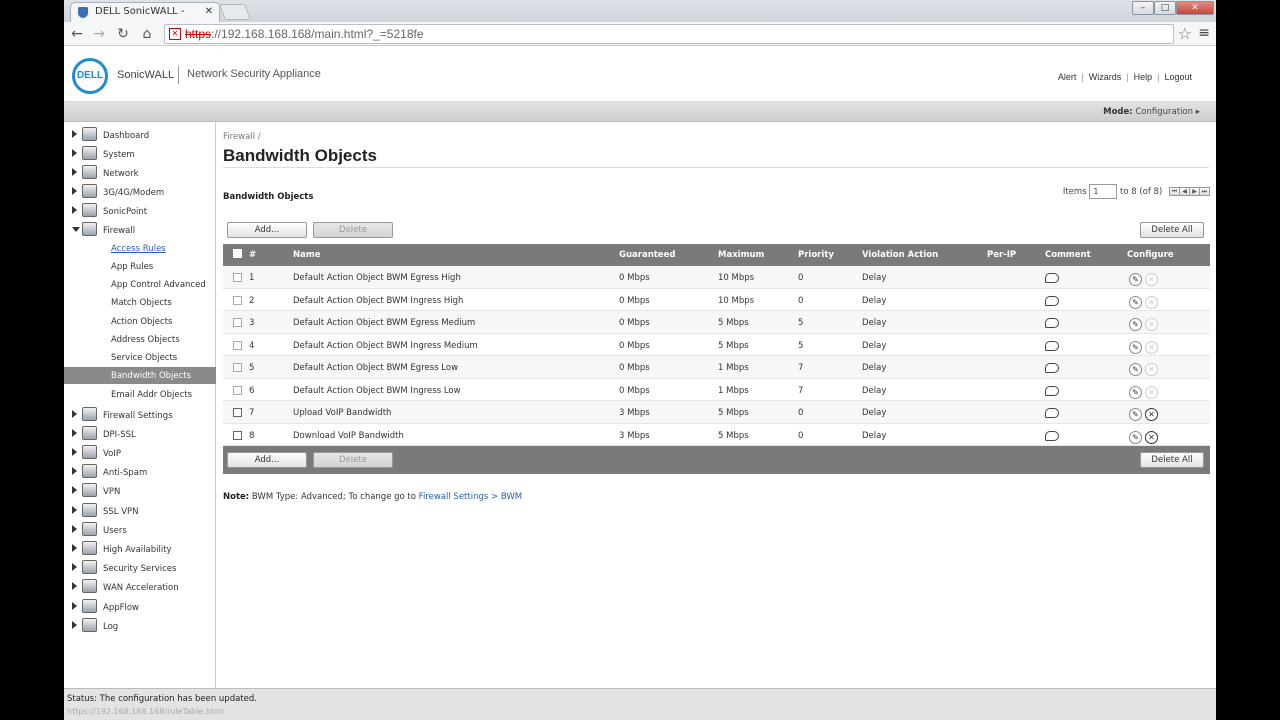 This screenshot has width=1280, height=720. Describe the element at coordinates (209, 12) in the screenshot. I see `close-tab-icon: ✕` at that location.